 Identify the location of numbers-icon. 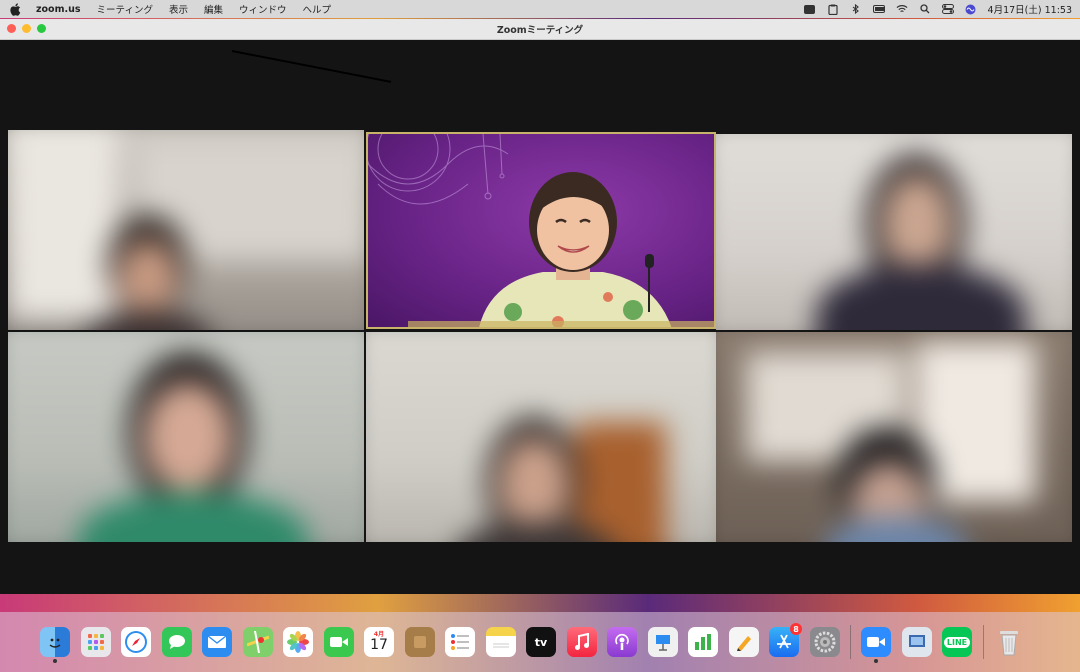
(703, 642).